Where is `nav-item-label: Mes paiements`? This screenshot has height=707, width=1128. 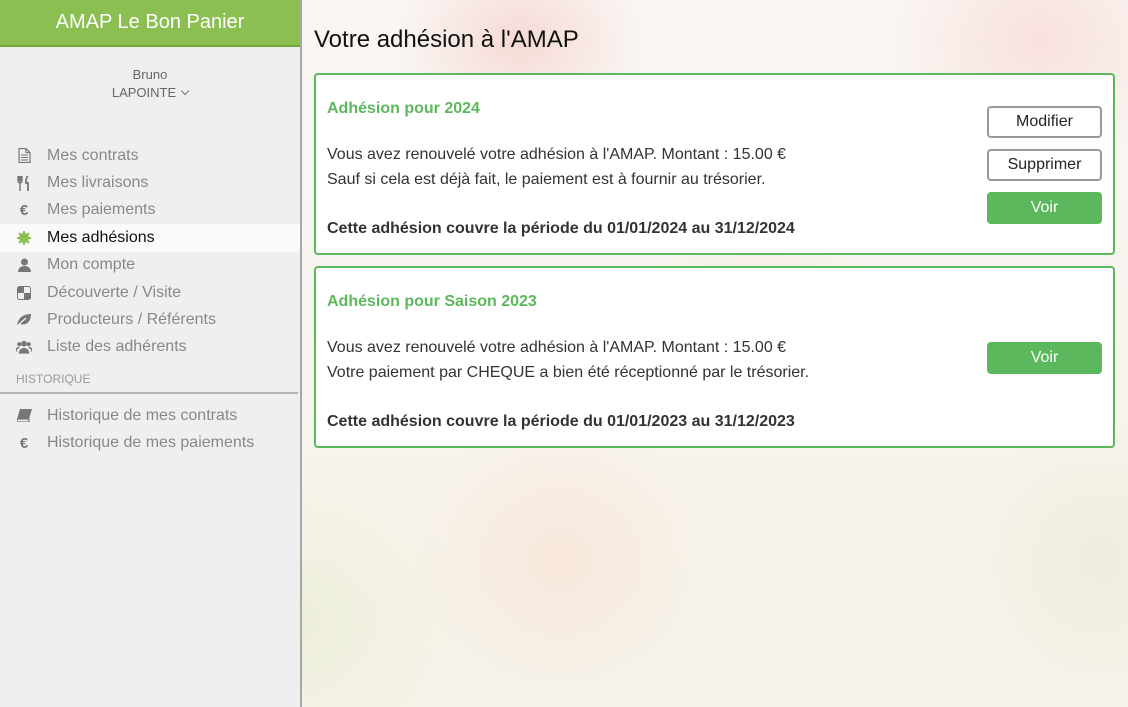 nav-item-label: Mes paiements is located at coordinates (101, 210).